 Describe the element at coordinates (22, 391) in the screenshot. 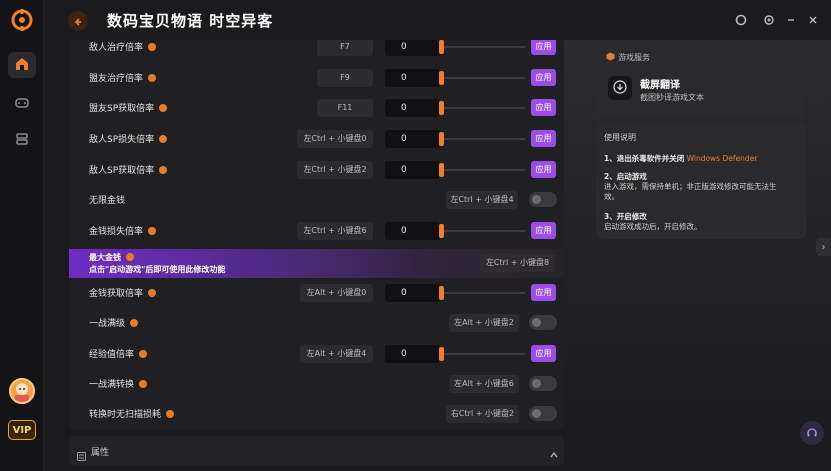

I see `avatar` at that location.